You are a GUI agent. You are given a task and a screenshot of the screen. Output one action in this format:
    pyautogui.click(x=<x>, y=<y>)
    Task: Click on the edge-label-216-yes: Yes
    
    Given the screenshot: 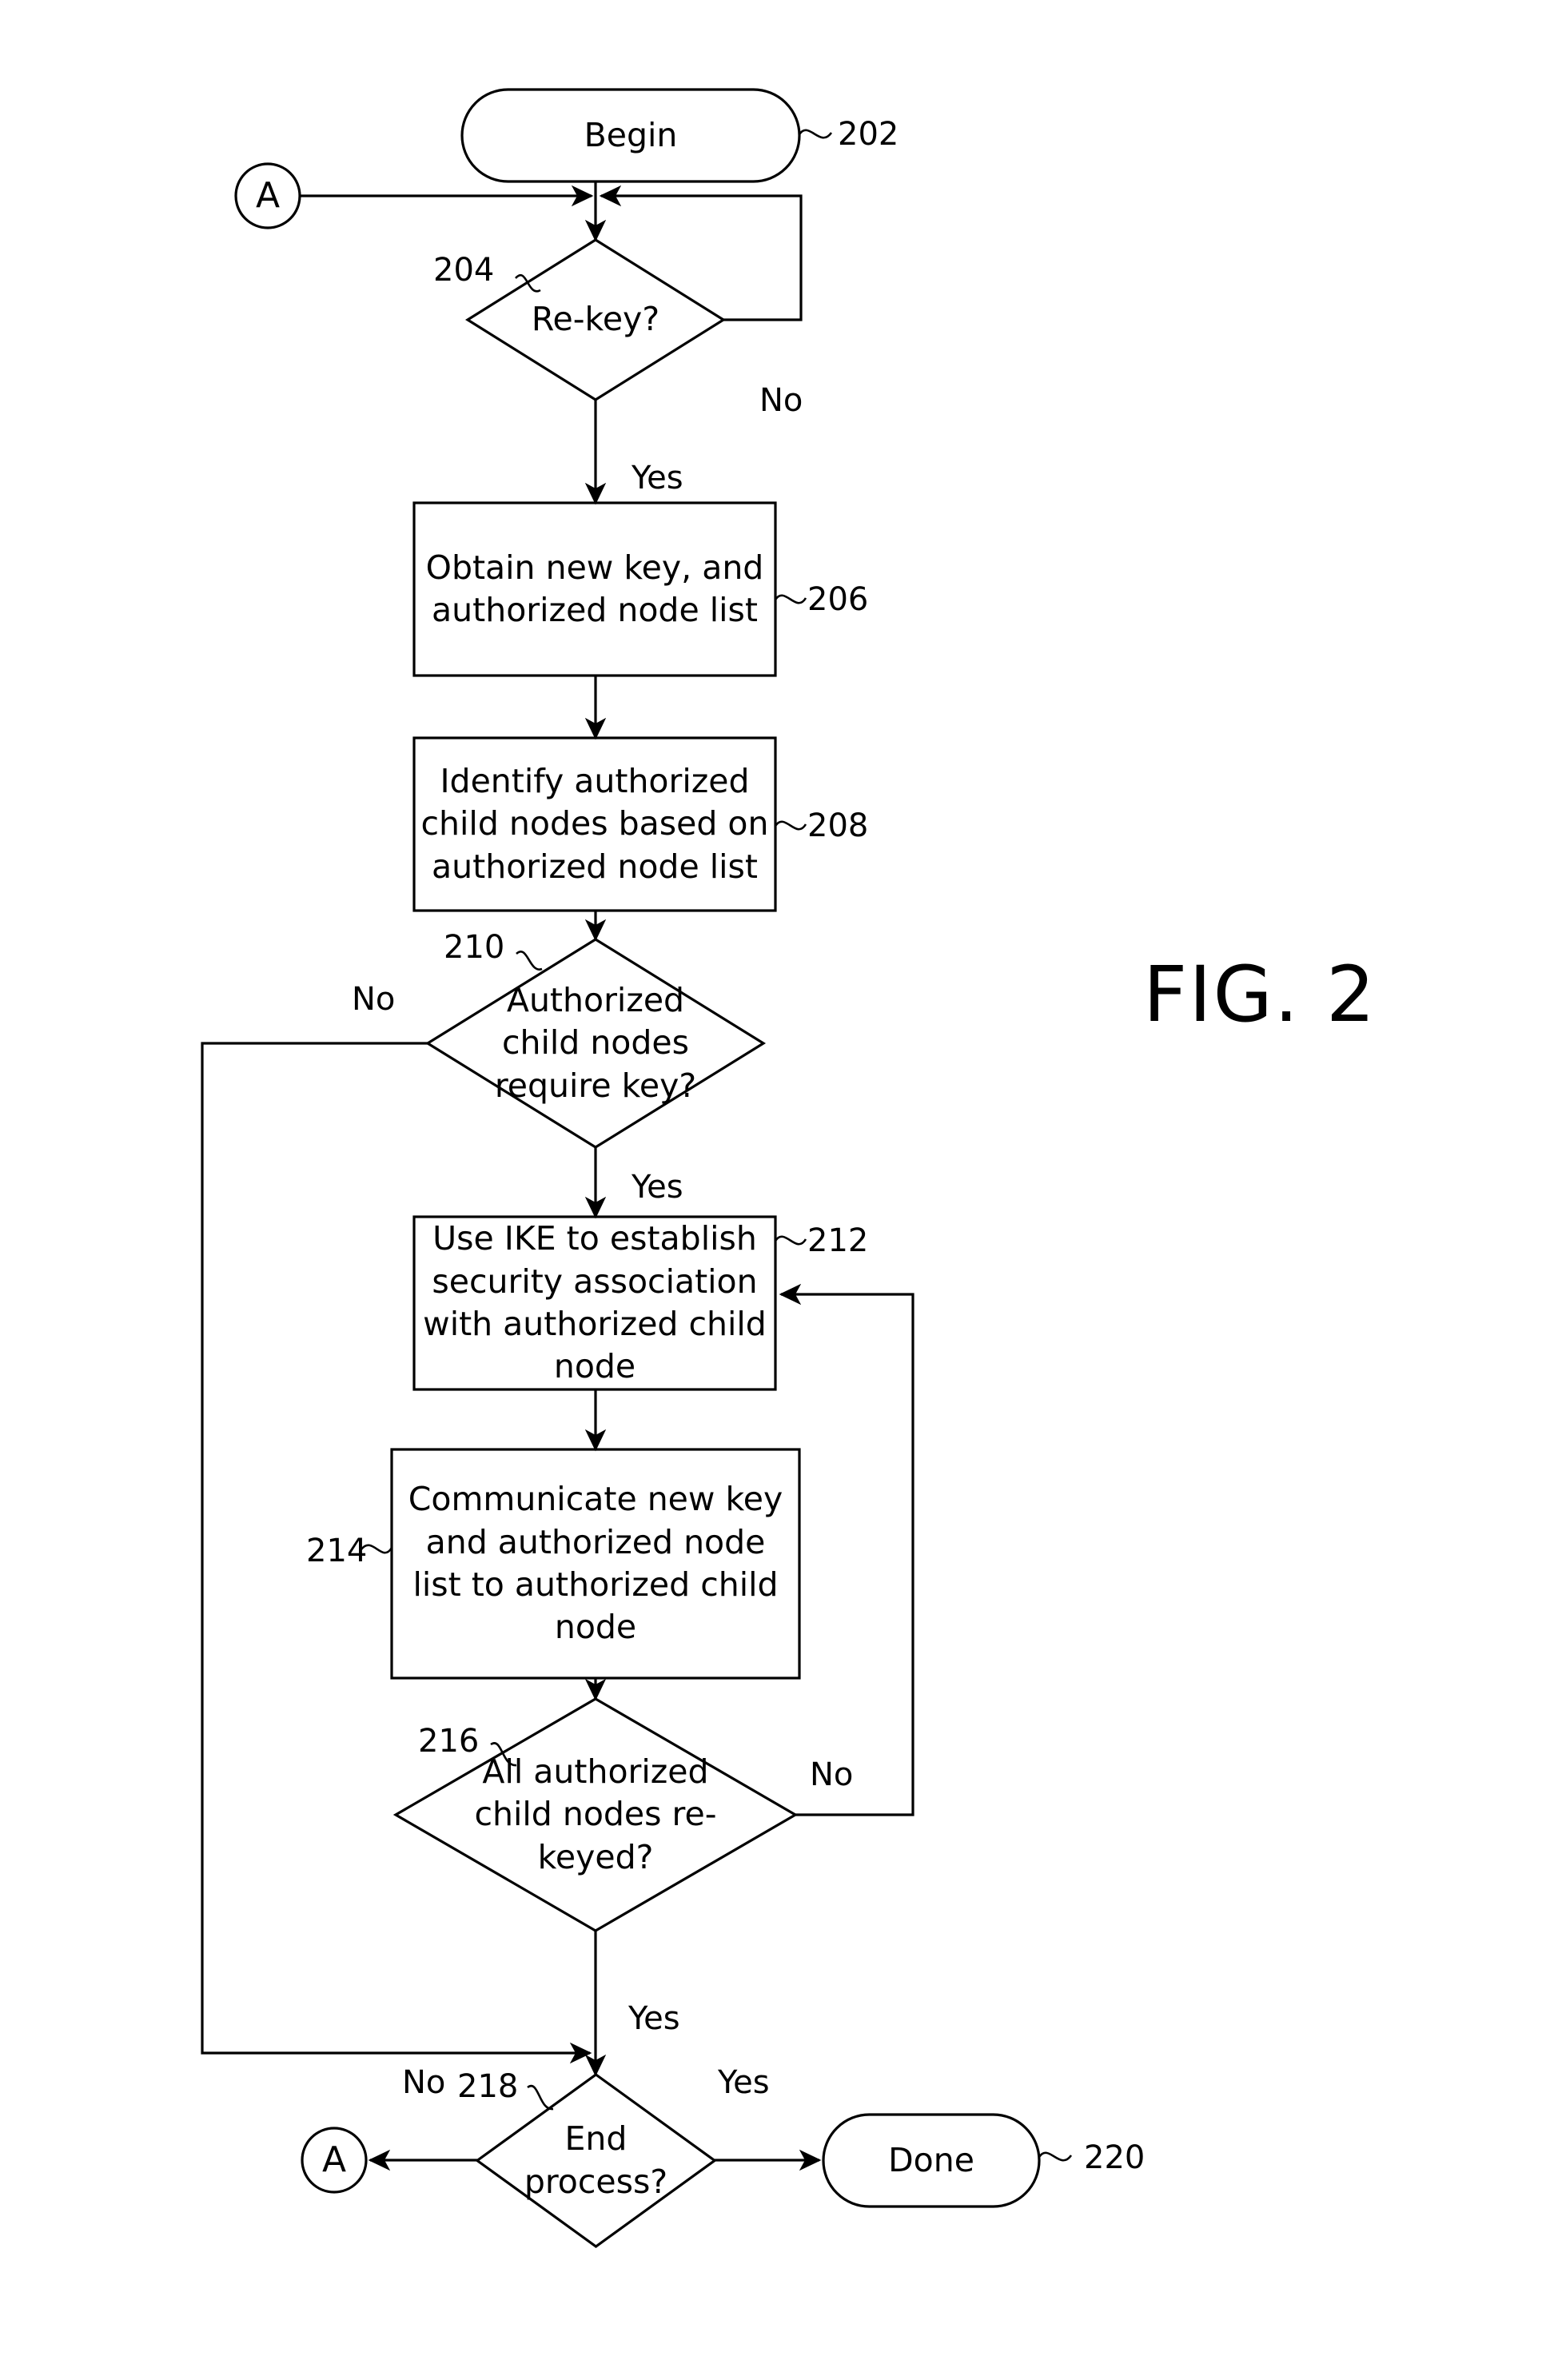 What is the action you would take?
    pyautogui.click(x=654, y=2019)
    